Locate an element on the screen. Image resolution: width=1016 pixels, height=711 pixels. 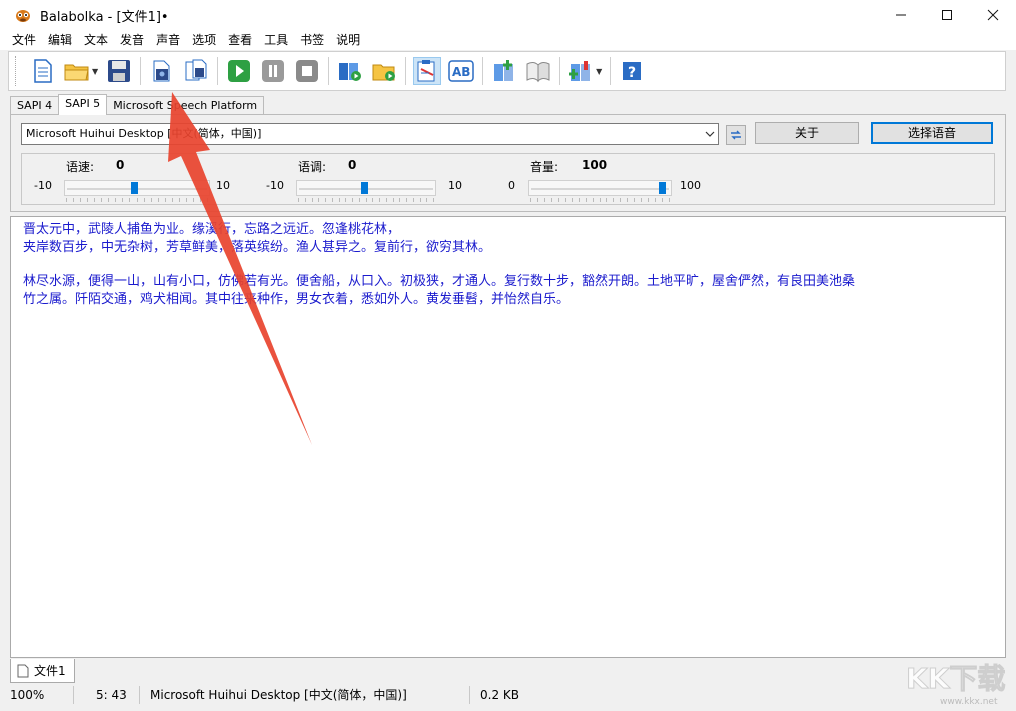
svg-text: AB is located at coordinates (461, 72).